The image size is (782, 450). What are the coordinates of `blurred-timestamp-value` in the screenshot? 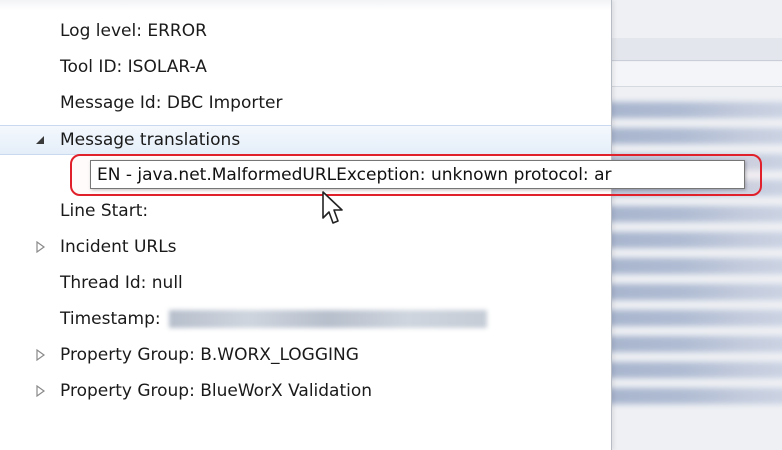 It's located at (327, 319).